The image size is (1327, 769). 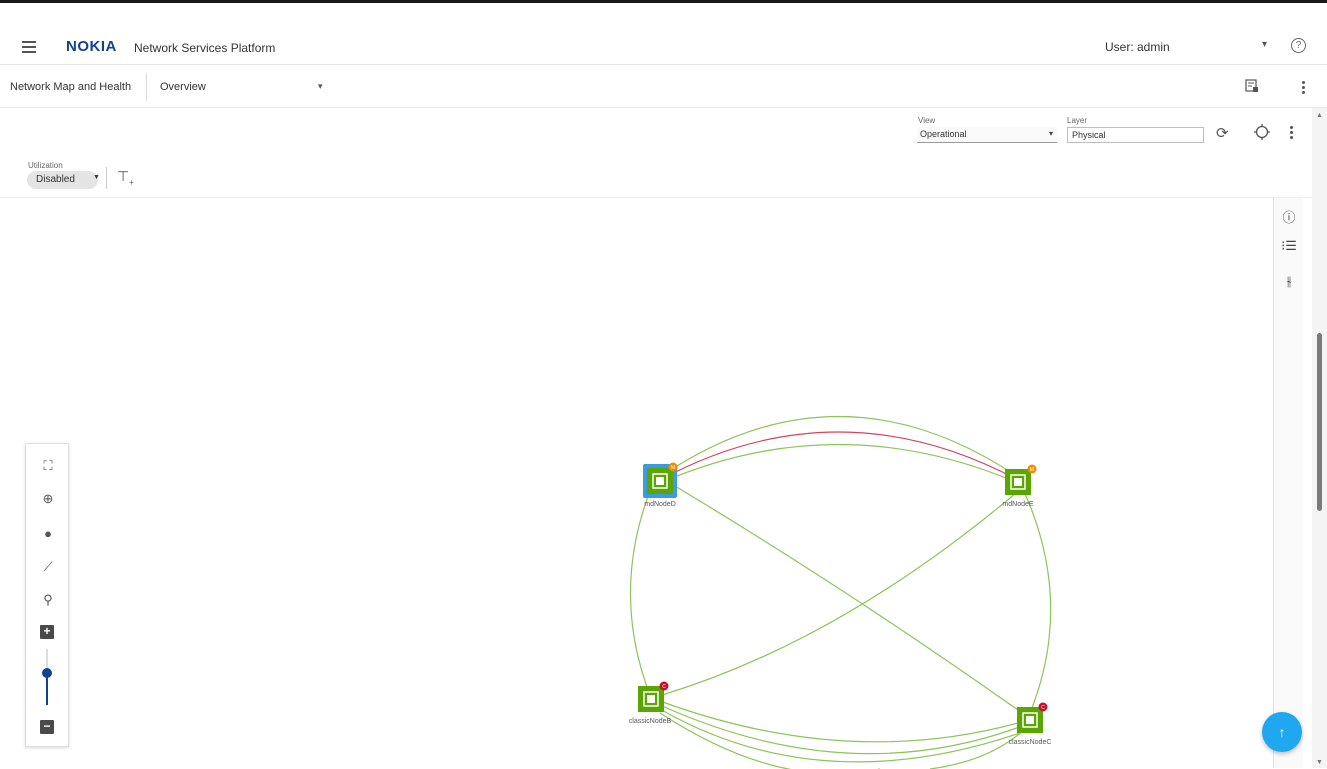 I want to click on location-icon: ⚲, so click(x=48, y=600).